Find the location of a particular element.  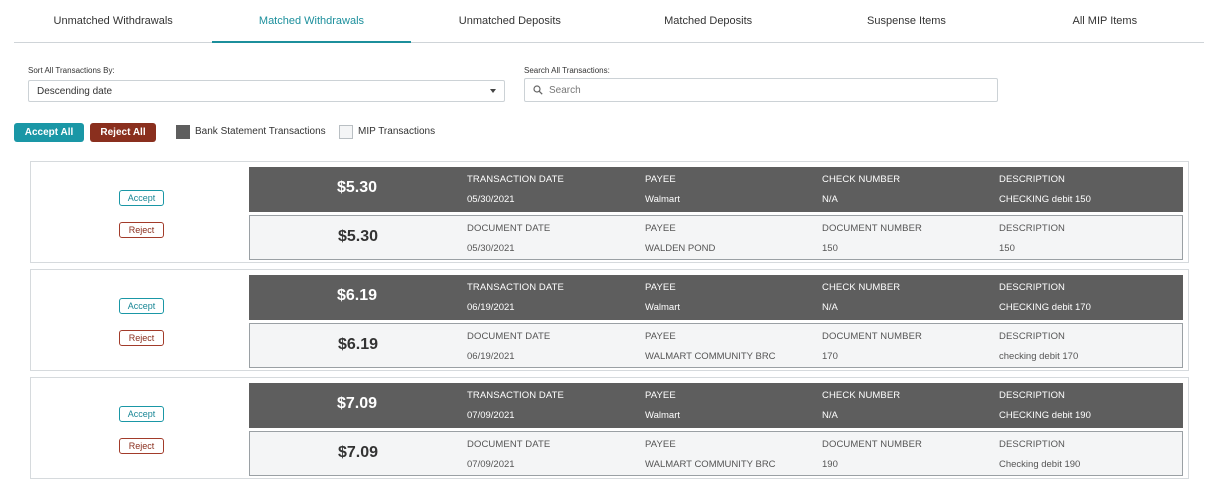

description: CHECKING debit 150 is located at coordinates (1045, 199).